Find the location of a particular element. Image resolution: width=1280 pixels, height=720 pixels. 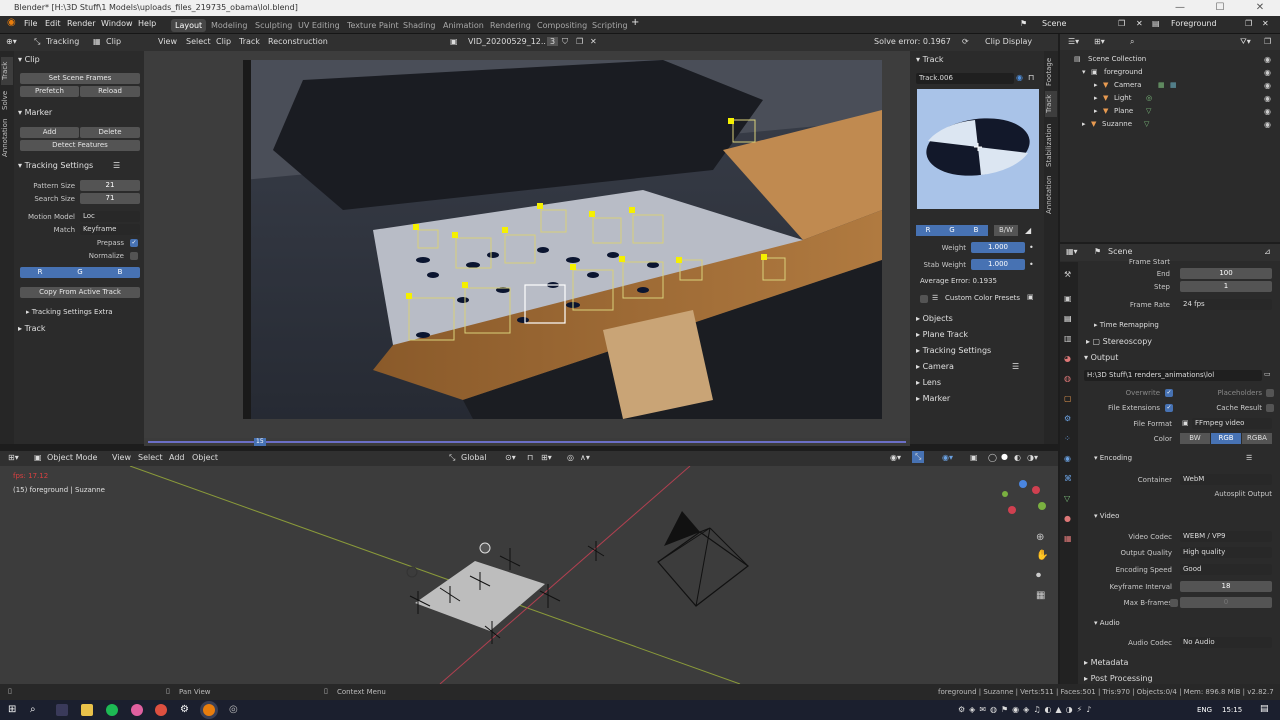

track-channel-b: B is located at coordinates (976, 230).